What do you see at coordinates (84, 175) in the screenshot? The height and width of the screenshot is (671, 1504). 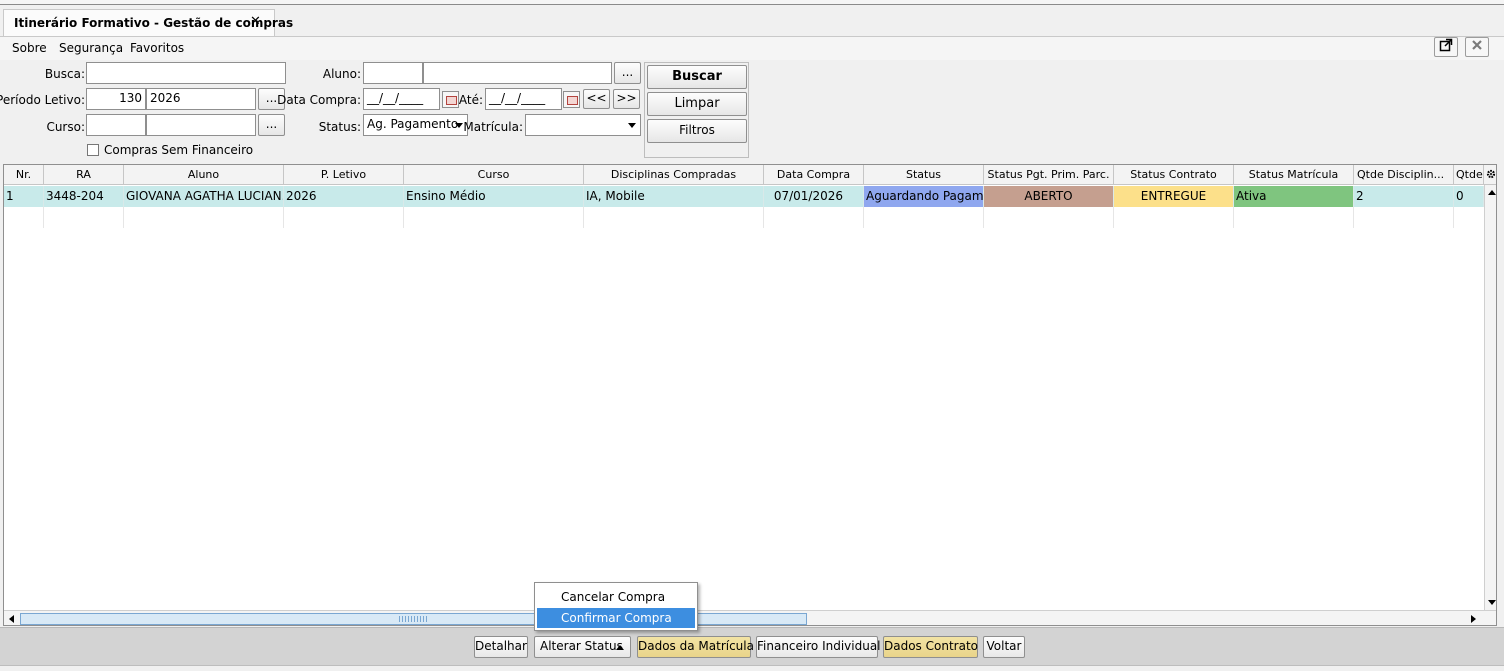 I see `col-header-ra: RA` at bounding box center [84, 175].